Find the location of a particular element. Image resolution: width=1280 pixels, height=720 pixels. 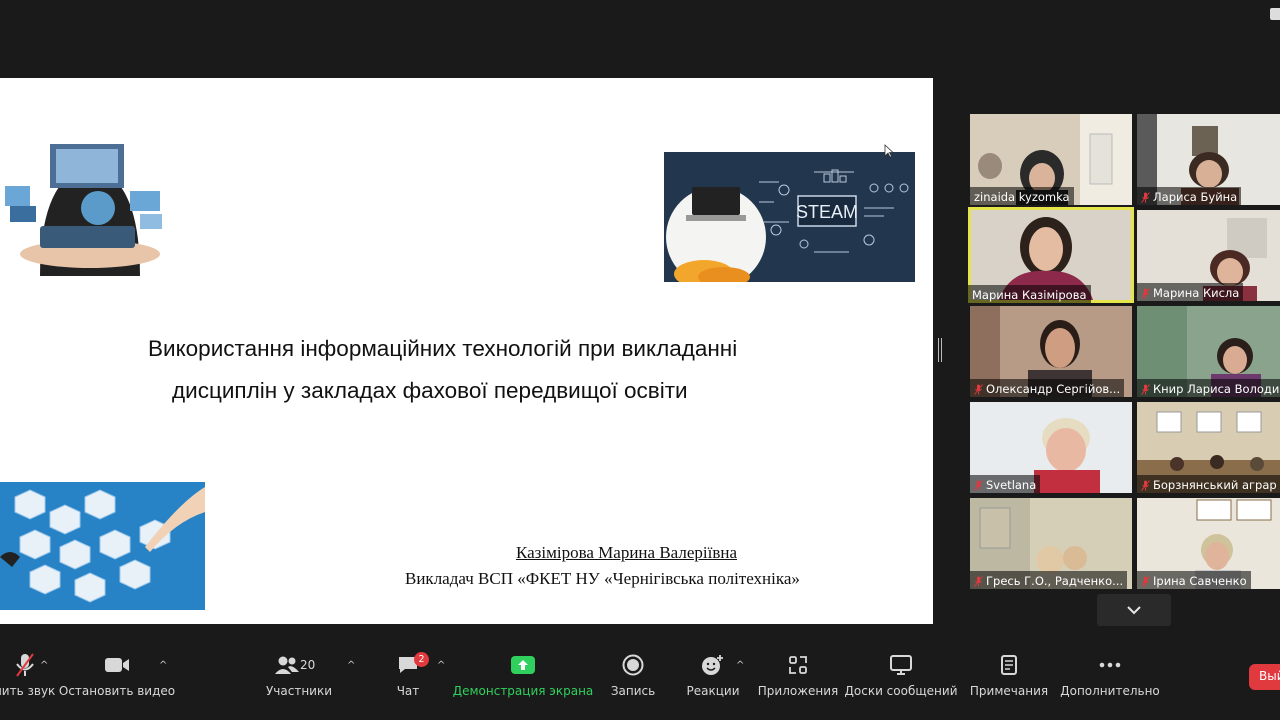

participant-name: zinaida kyzomka is located at coordinates (1022, 197).